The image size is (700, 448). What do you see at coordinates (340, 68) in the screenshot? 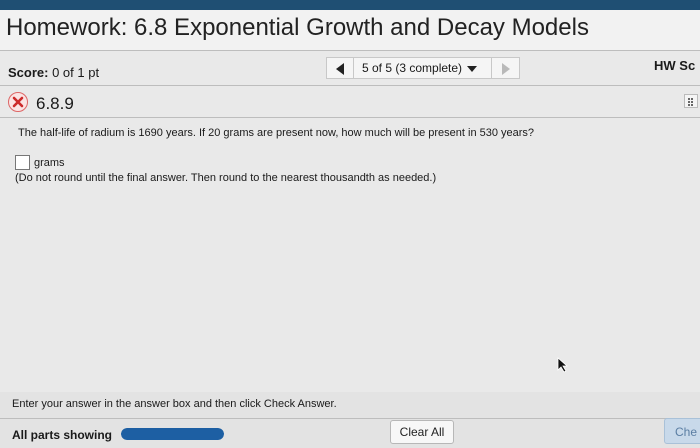
I see `previous-question-button` at bounding box center [340, 68].